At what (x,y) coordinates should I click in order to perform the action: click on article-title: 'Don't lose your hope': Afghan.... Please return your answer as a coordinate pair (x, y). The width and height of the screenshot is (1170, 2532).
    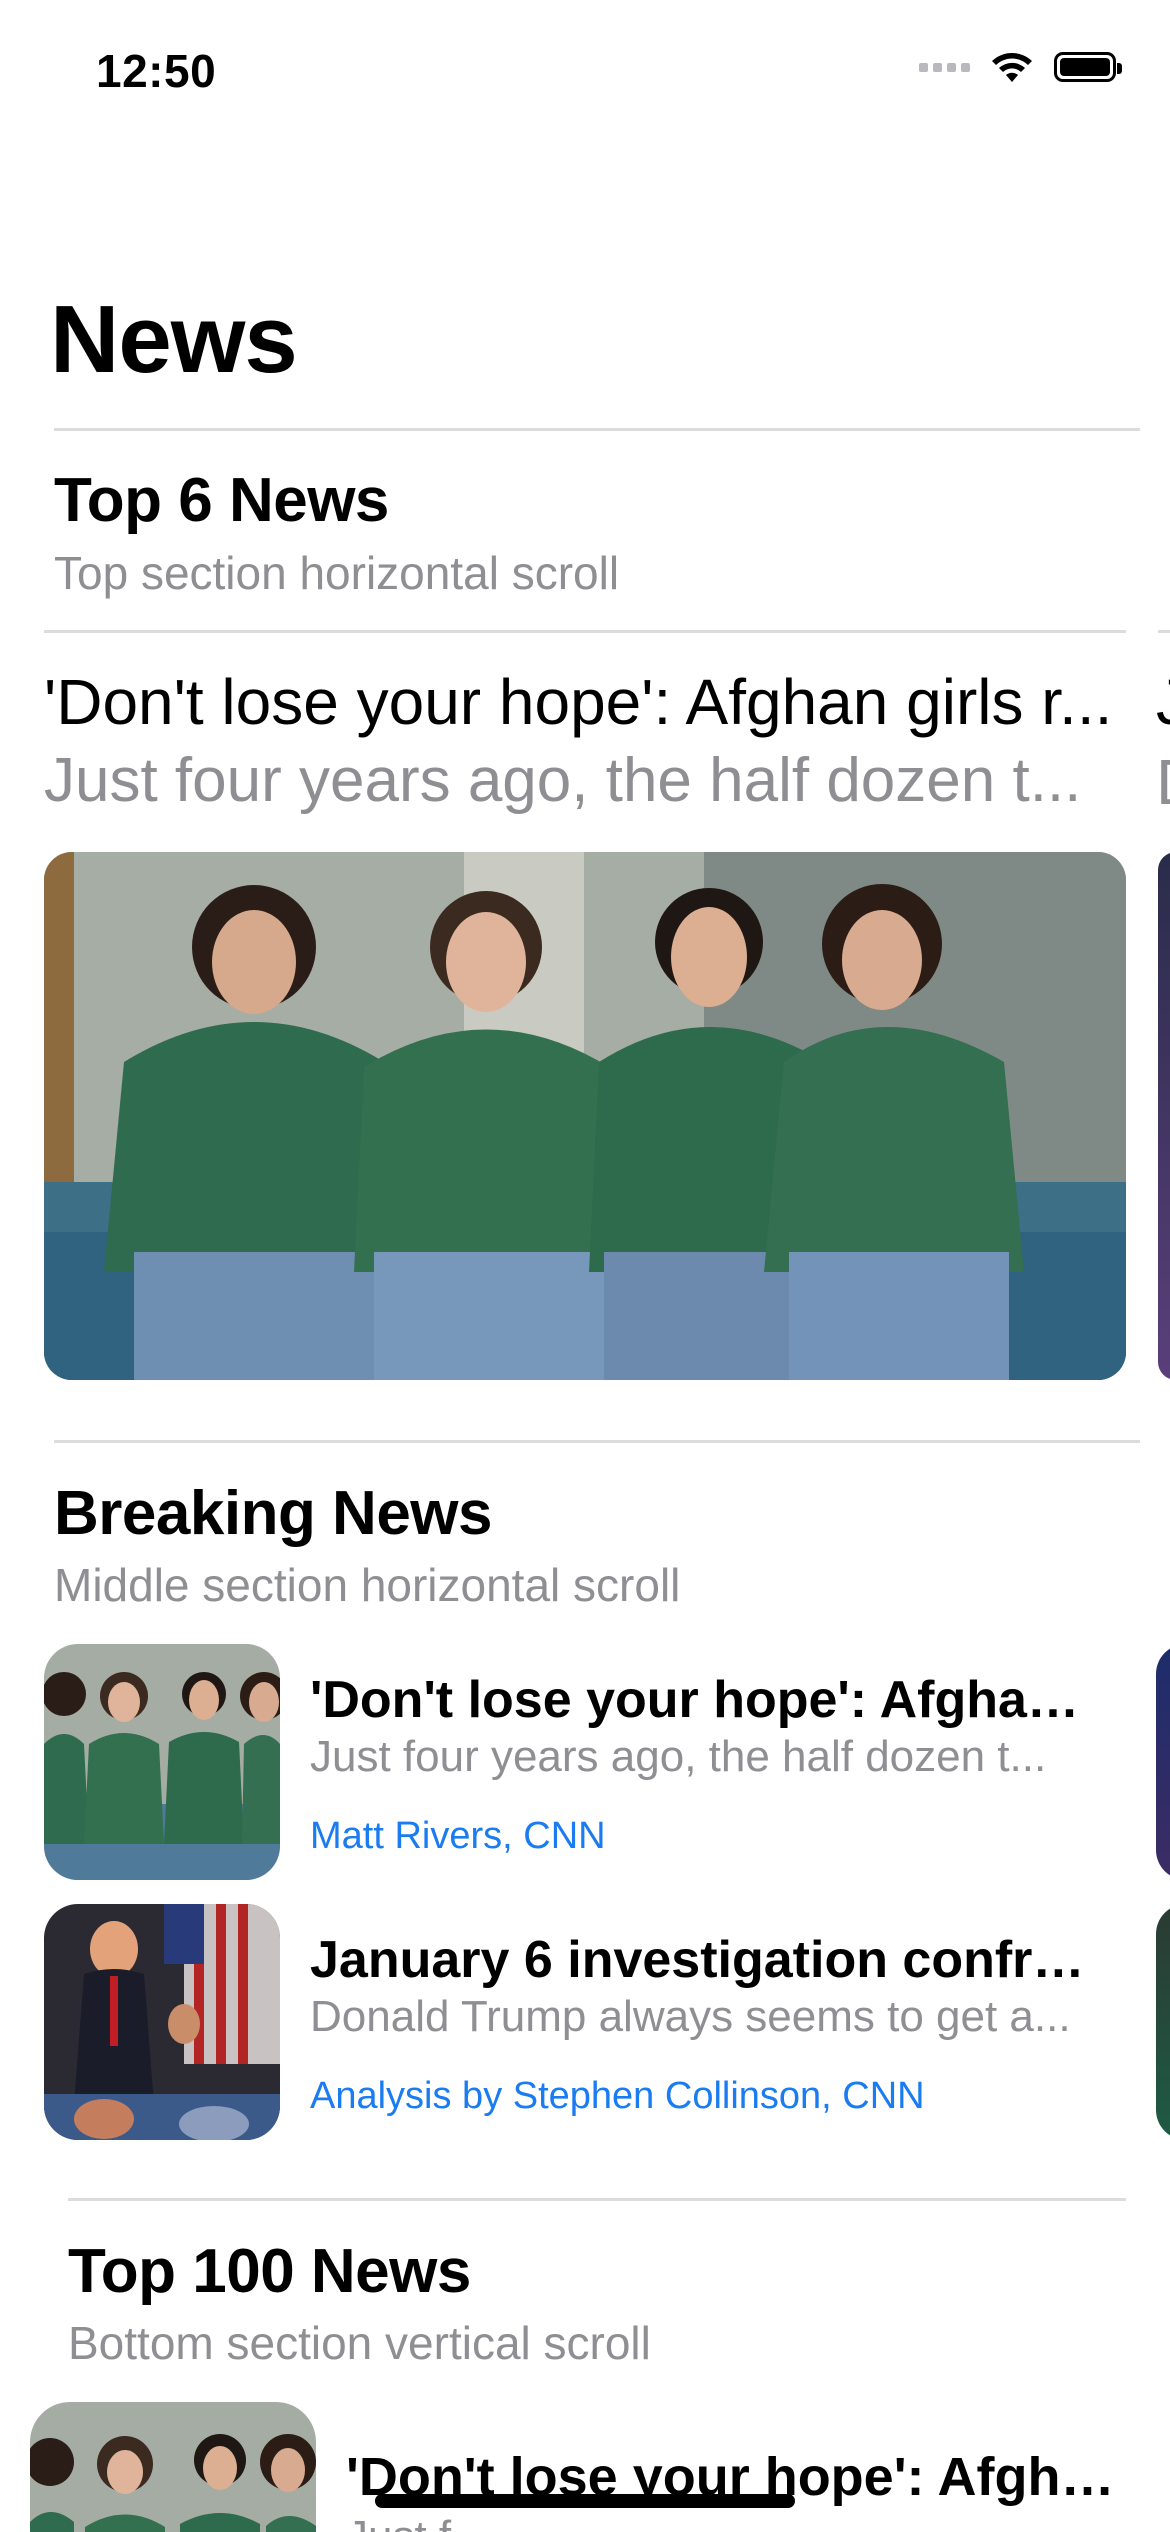
    Looking at the image, I should click on (700, 1700).